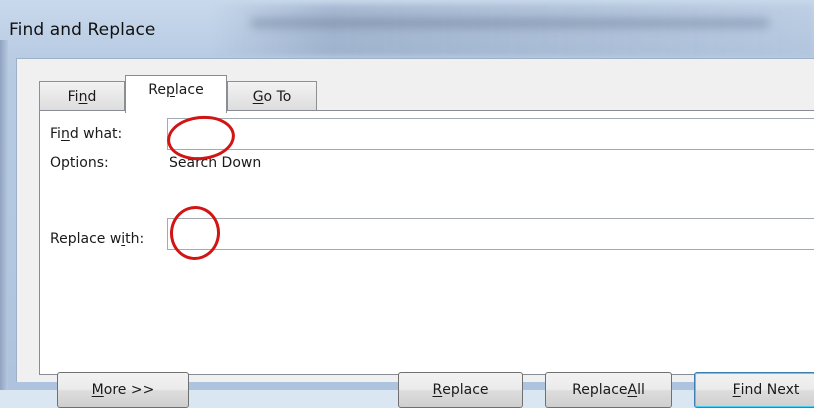  Describe the element at coordinates (82, 96) in the screenshot. I see `tab-find: Find` at that location.